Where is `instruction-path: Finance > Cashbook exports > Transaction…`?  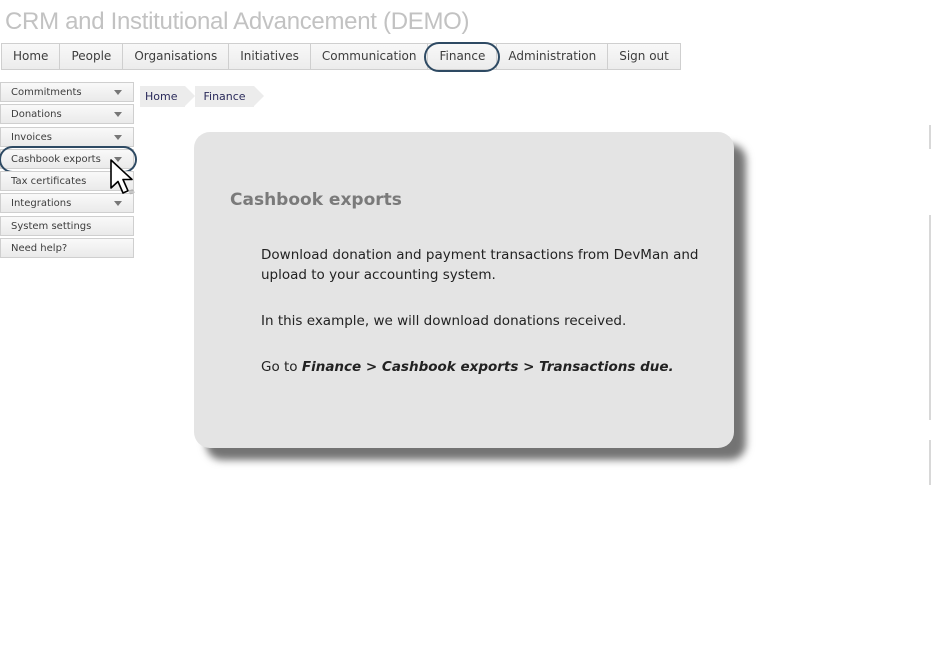 instruction-path: Finance > Cashbook exports > Transaction… is located at coordinates (487, 367).